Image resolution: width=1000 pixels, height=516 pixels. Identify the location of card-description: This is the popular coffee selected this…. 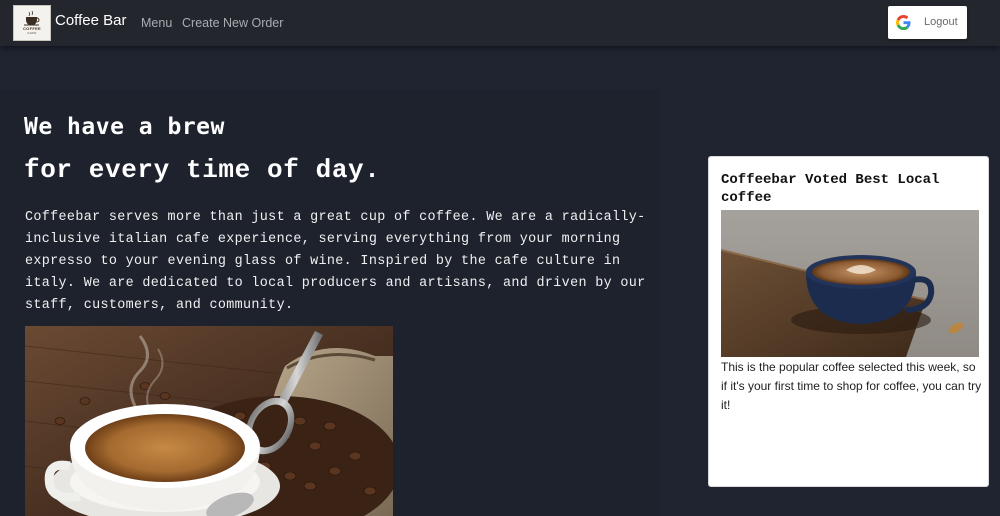
(851, 386).